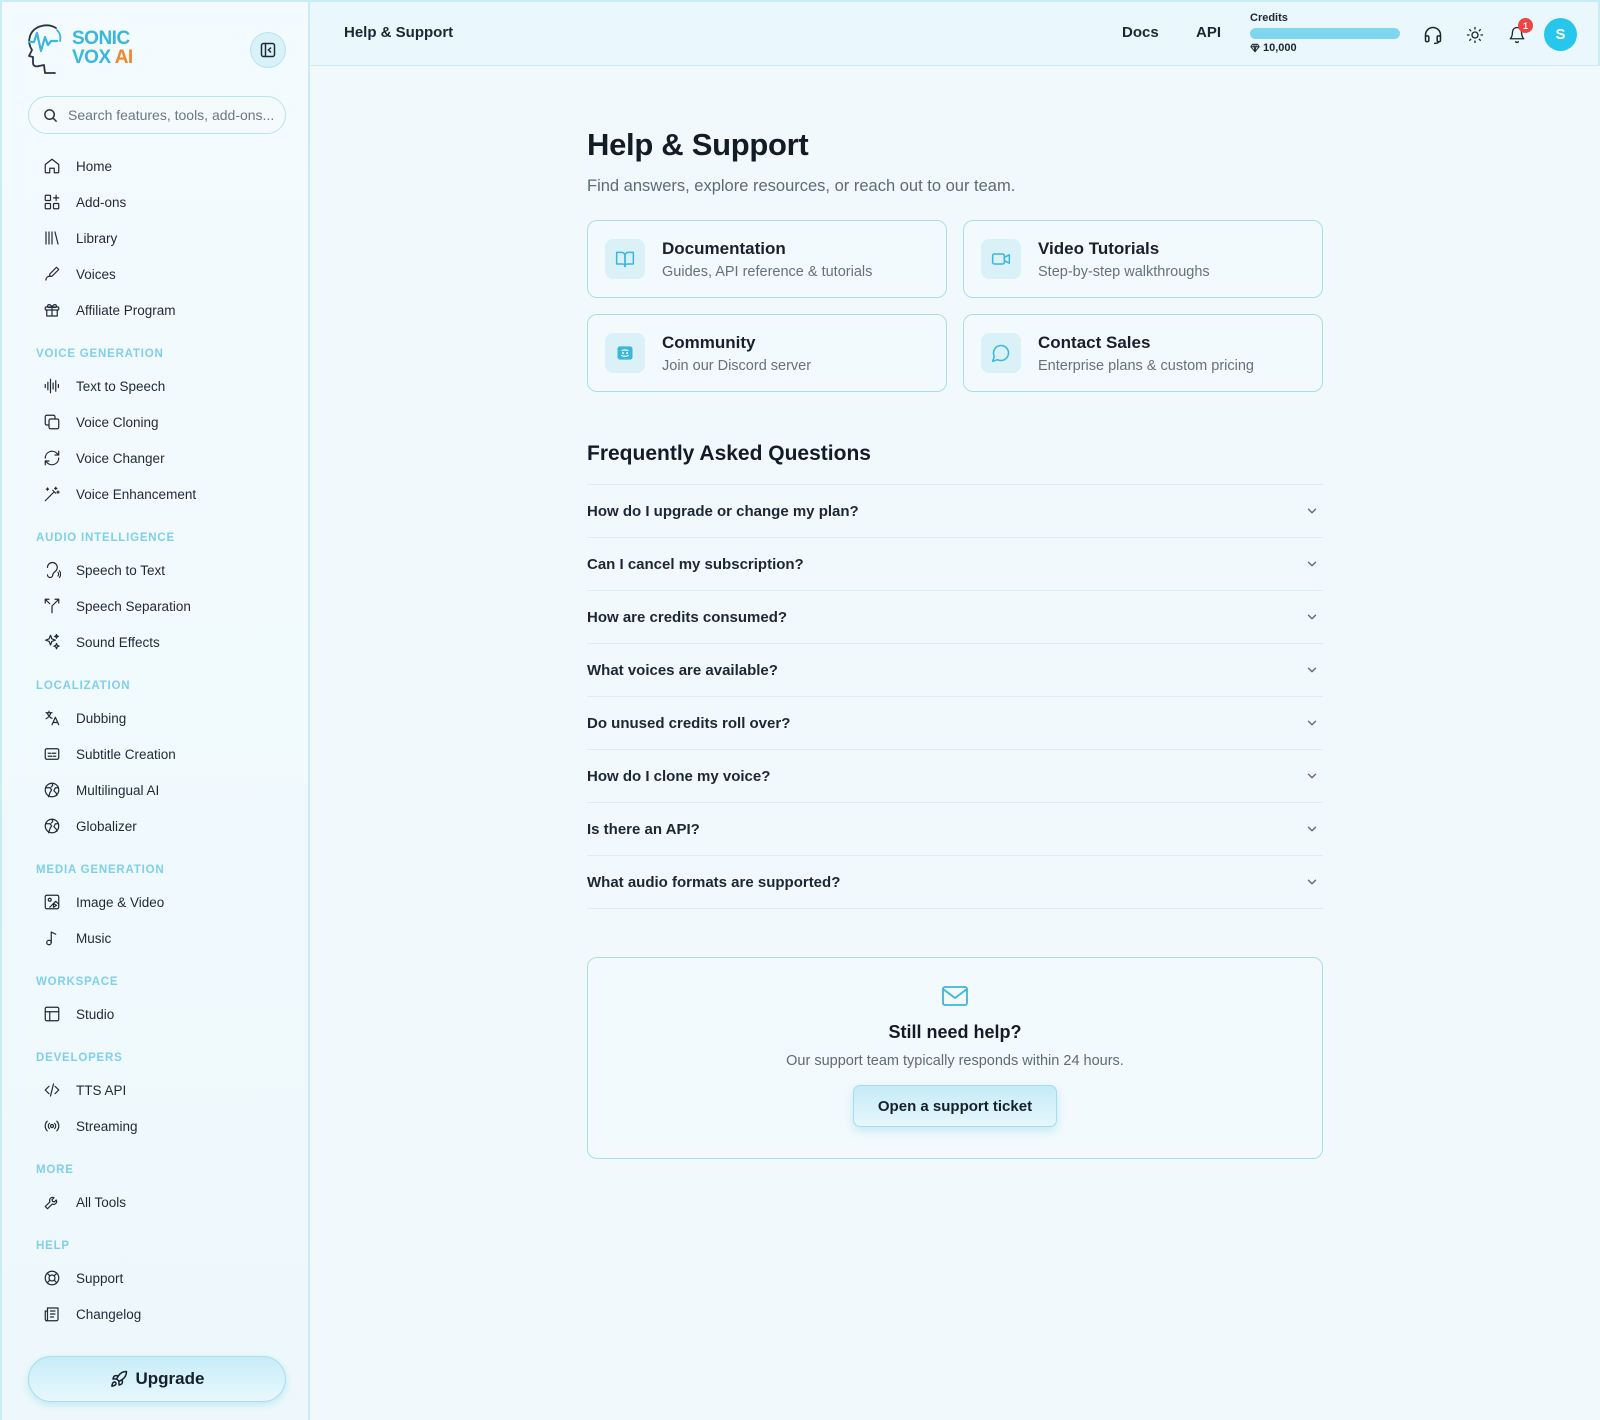 The width and height of the screenshot is (1600, 1420). What do you see at coordinates (173, 115) in the screenshot?
I see `search-input` at bounding box center [173, 115].